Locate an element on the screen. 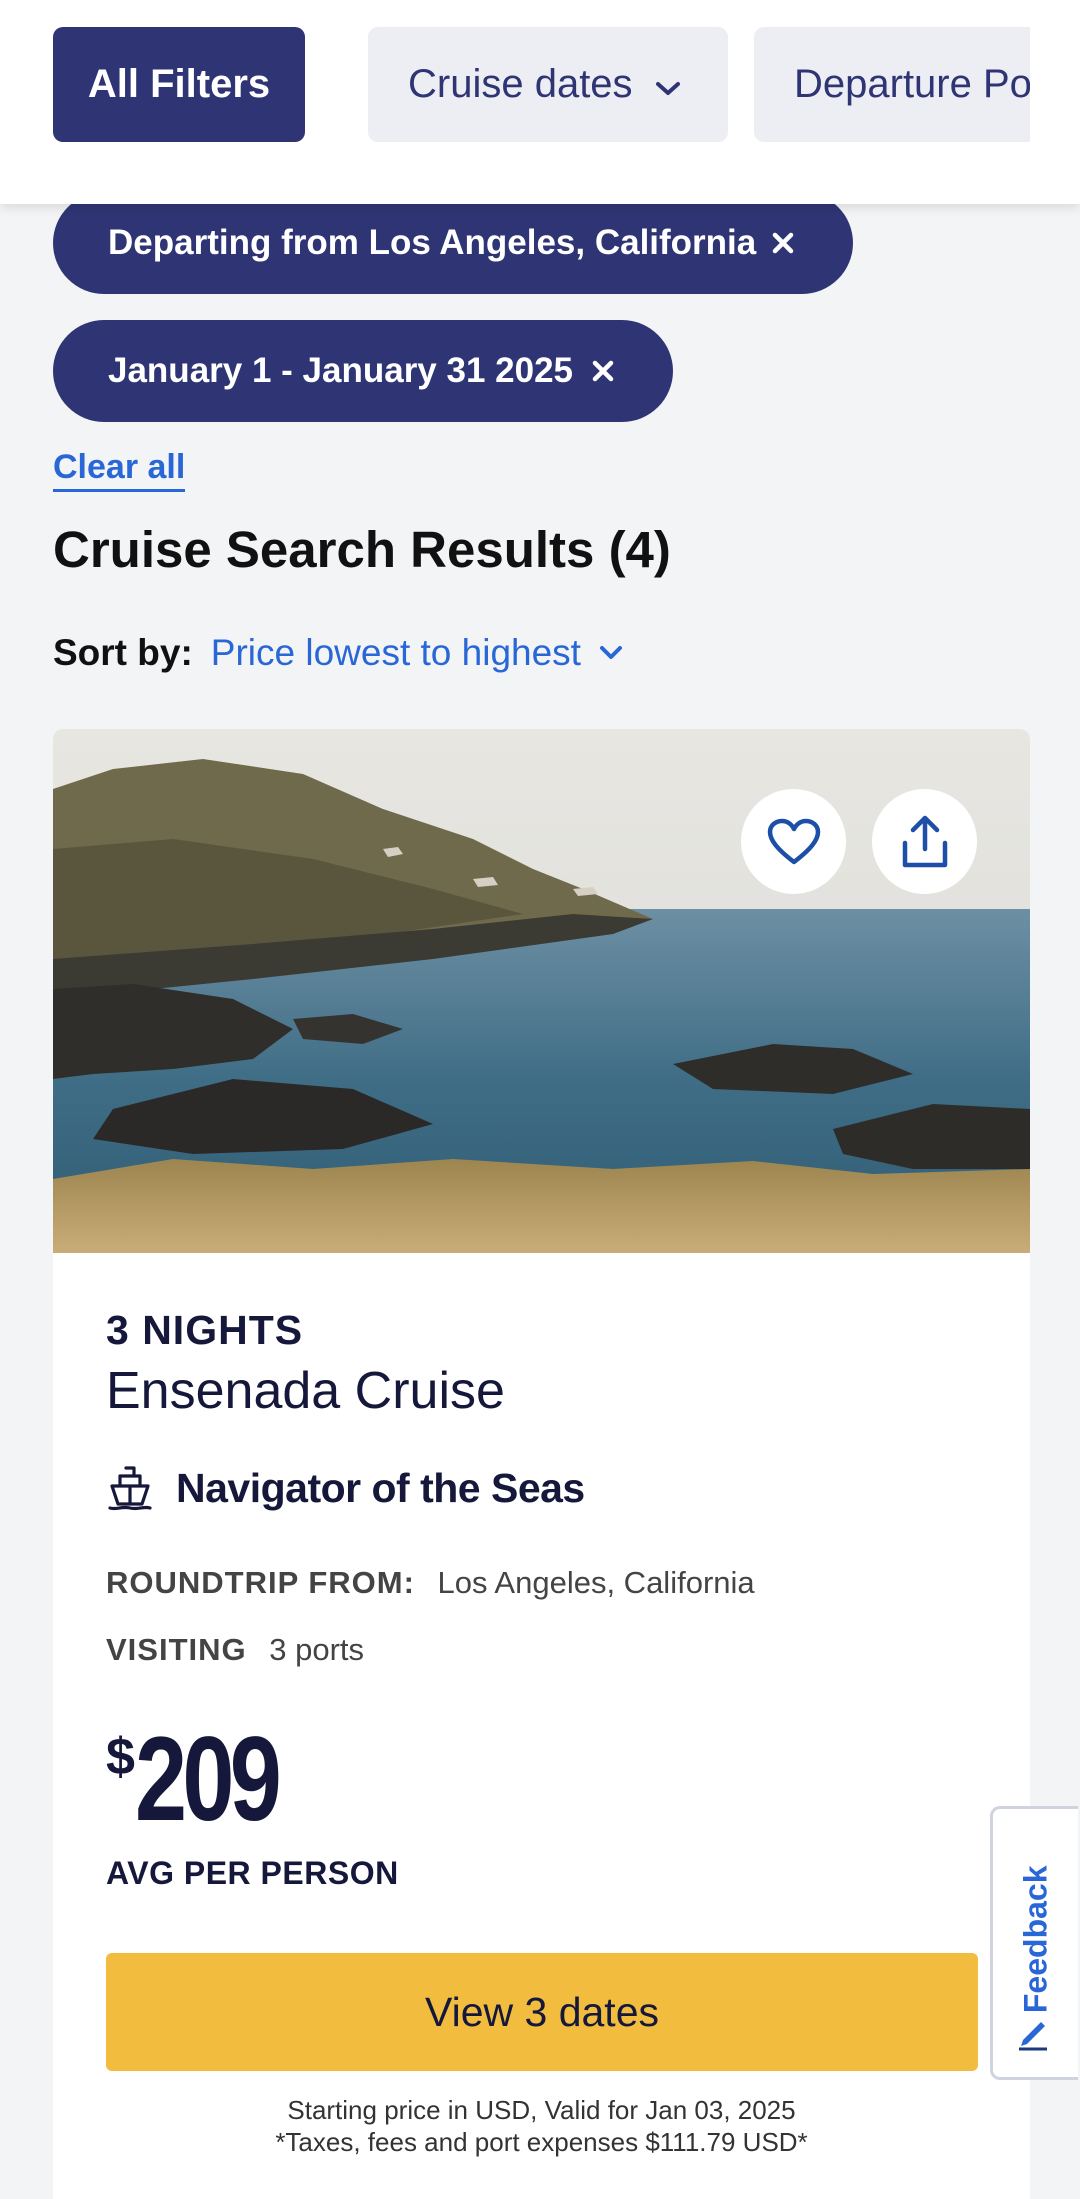 The width and height of the screenshot is (1080, 2199). sort-value: Price lowest to highest is located at coordinates (395, 652).